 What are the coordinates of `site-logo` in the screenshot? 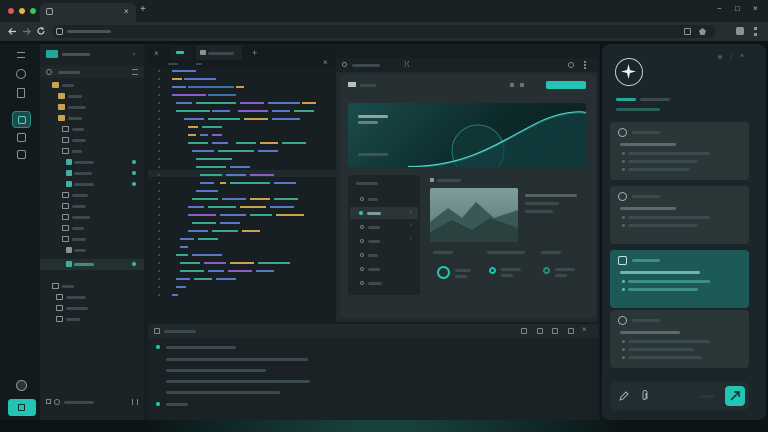 It's located at (352, 84).